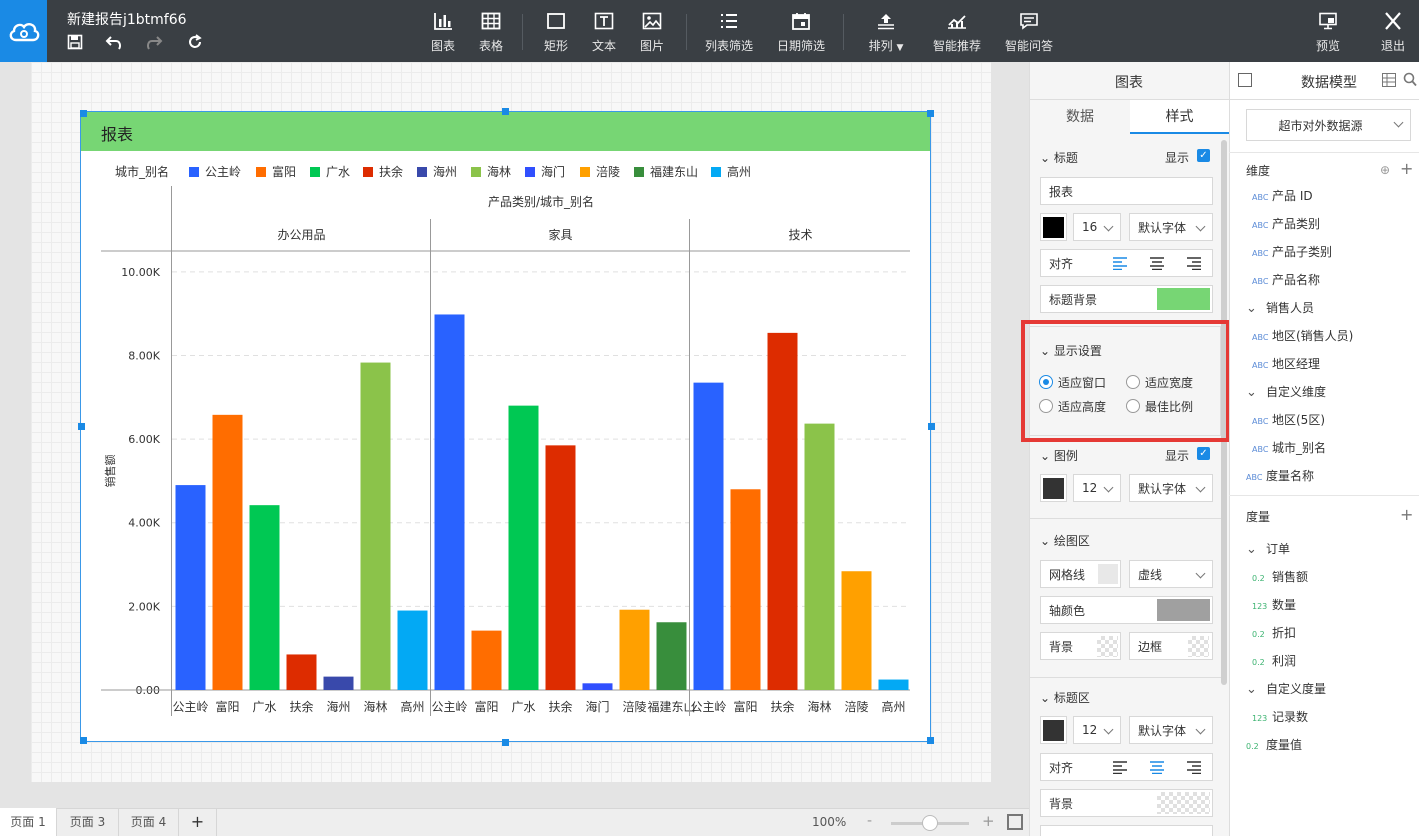 The height and width of the screenshot is (836, 1419). What do you see at coordinates (1203, 155) in the screenshot?
I see `title-show-checkbox: ✓` at bounding box center [1203, 155].